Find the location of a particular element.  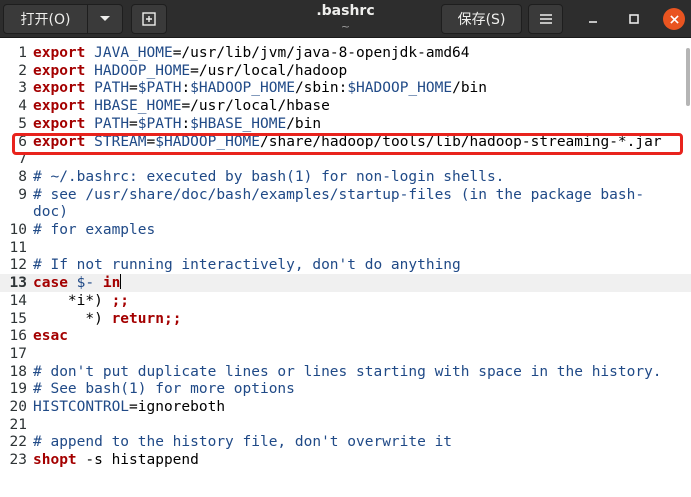

code-line: 10 # for examples is located at coordinates (345, 230).